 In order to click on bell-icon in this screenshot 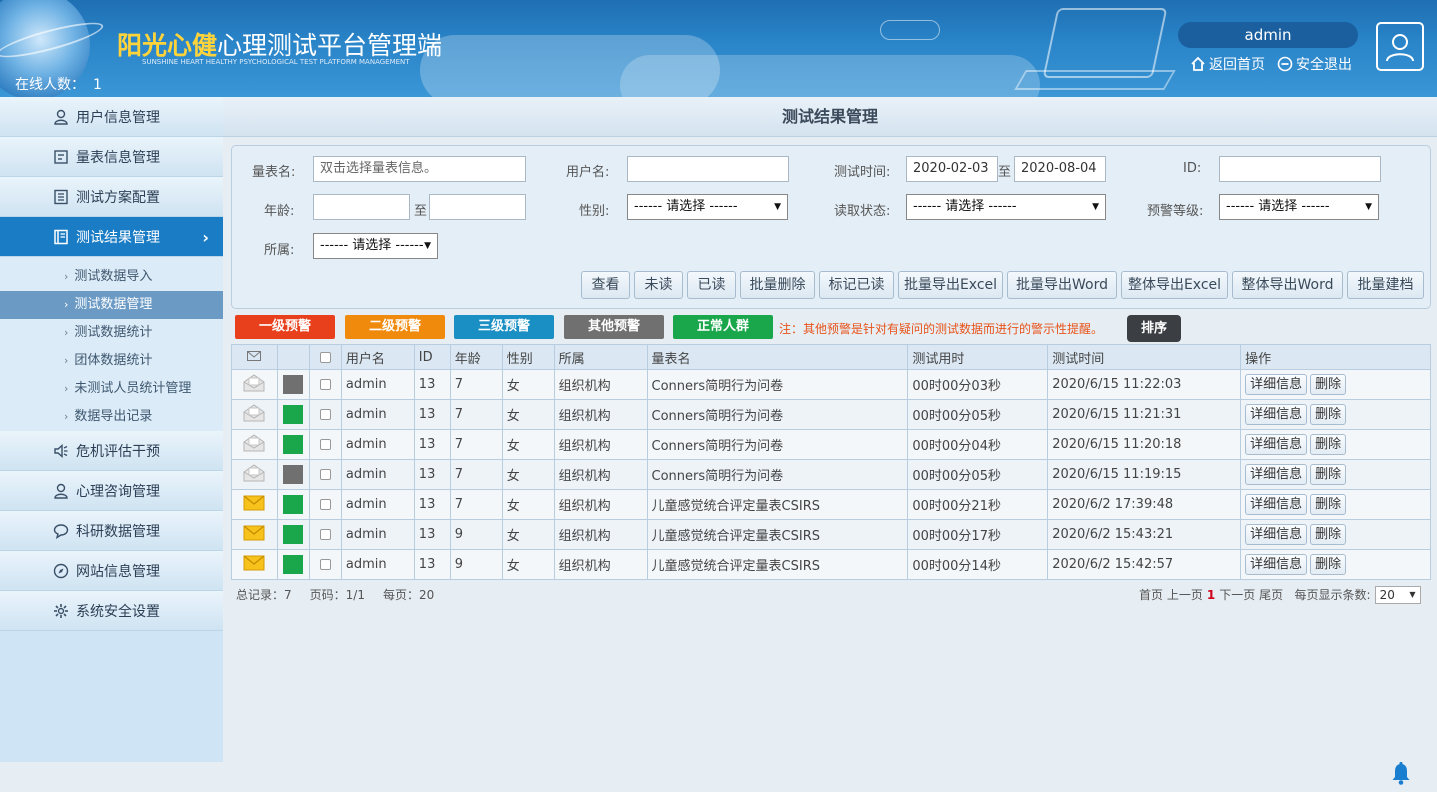, I will do `click(1401, 774)`.